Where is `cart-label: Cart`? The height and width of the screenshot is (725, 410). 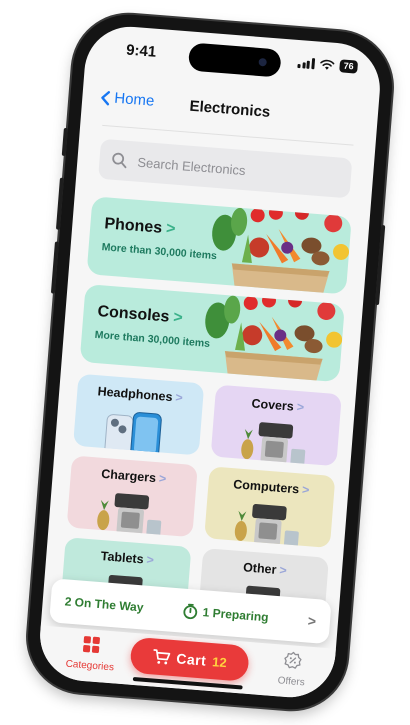
cart-label: Cart is located at coordinates (191, 659).